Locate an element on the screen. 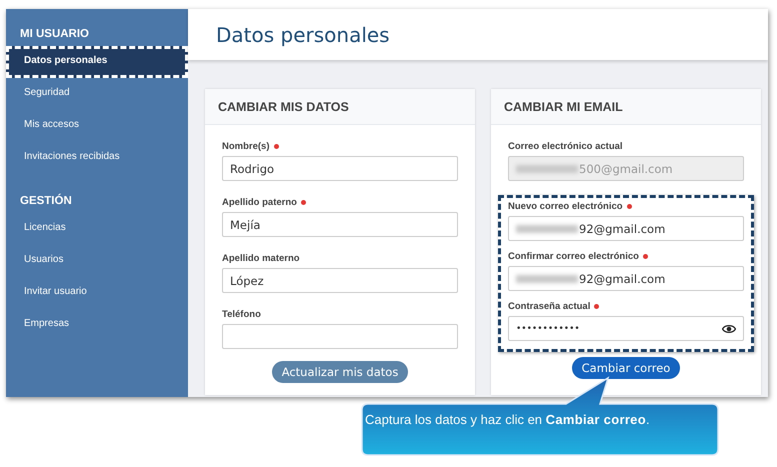 This screenshot has width=777, height=467. field-label: Confirmar correo electrónico is located at coordinates (573, 256).